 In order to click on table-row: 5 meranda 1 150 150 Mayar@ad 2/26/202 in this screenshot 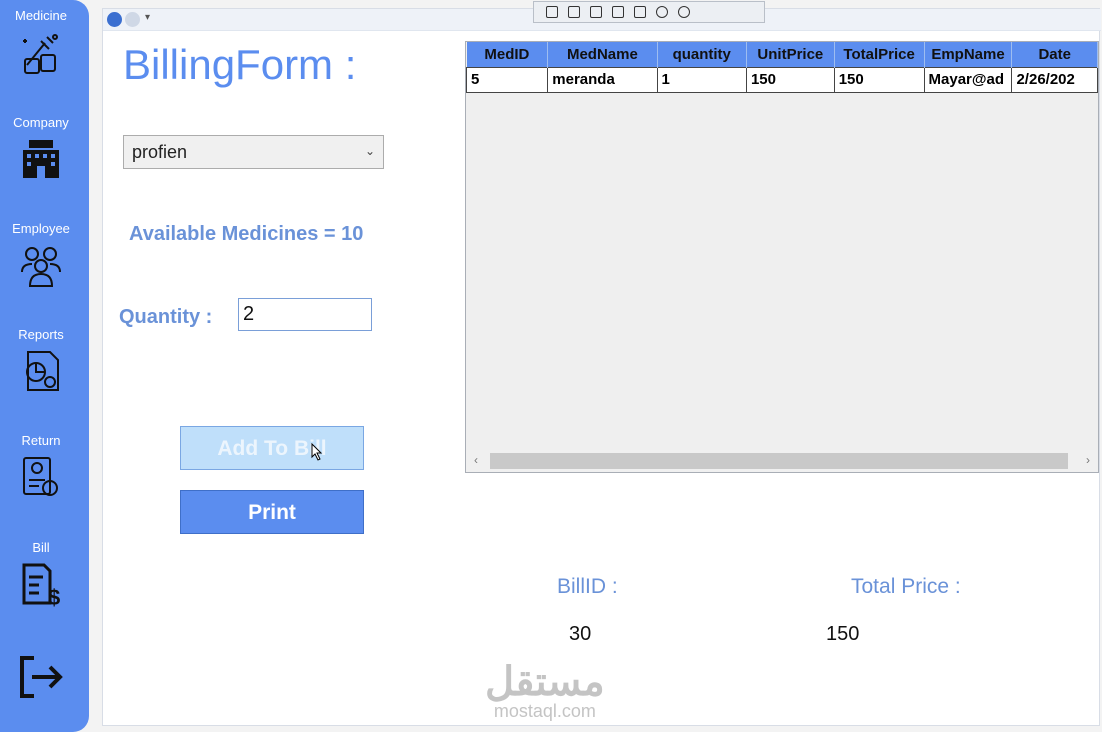, I will do `click(782, 79)`.